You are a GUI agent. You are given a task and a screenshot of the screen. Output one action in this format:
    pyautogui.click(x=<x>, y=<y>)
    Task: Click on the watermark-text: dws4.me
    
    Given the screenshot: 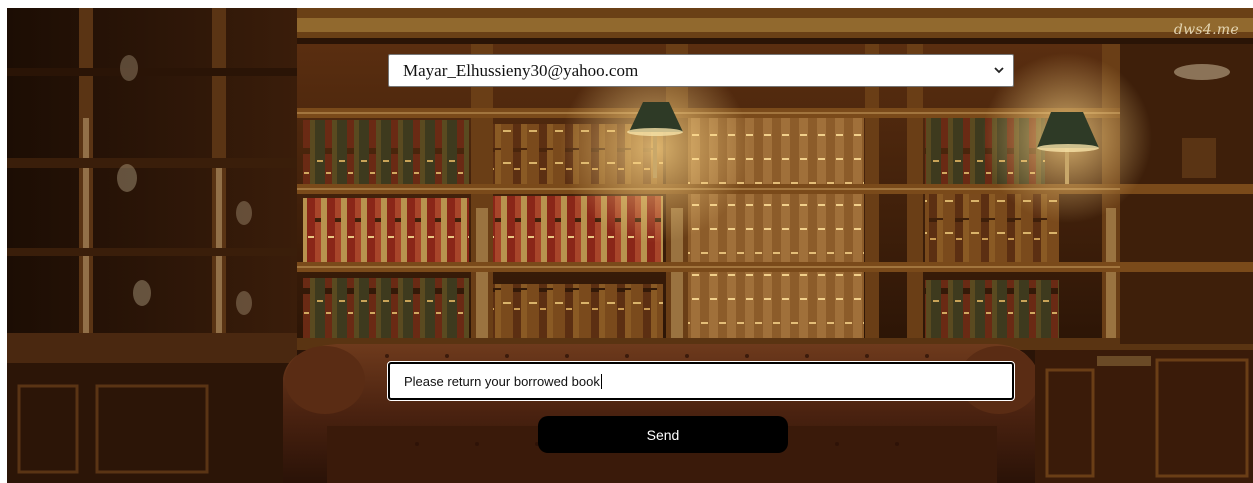 What is the action you would take?
    pyautogui.click(x=1206, y=30)
    